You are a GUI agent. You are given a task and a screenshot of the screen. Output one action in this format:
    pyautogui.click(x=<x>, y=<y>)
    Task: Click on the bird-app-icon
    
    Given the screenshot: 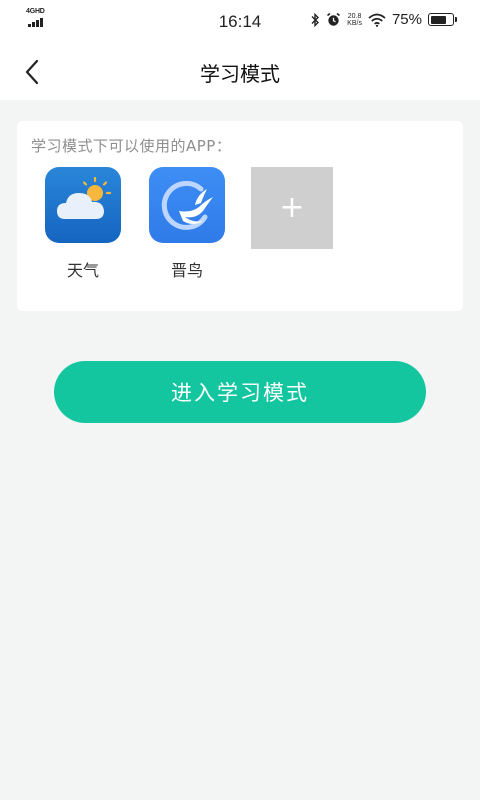 What is the action you would take?
    pyautogui.click(x=187, y=205)
    